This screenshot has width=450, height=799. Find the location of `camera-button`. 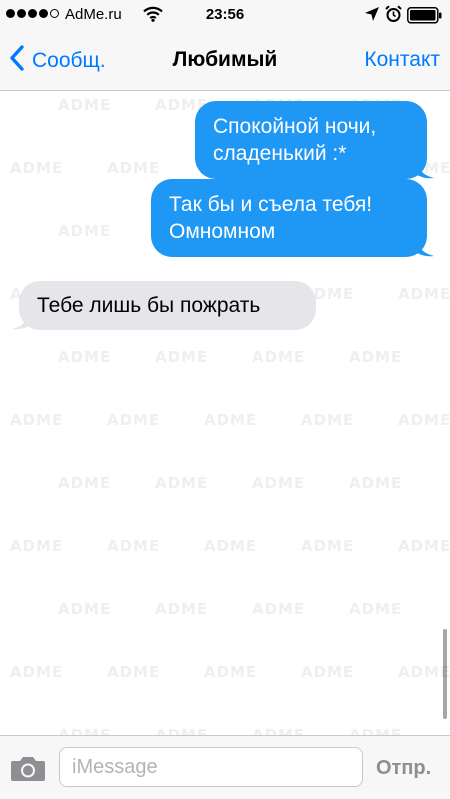

camera-button is located at coordinates (28, 771).